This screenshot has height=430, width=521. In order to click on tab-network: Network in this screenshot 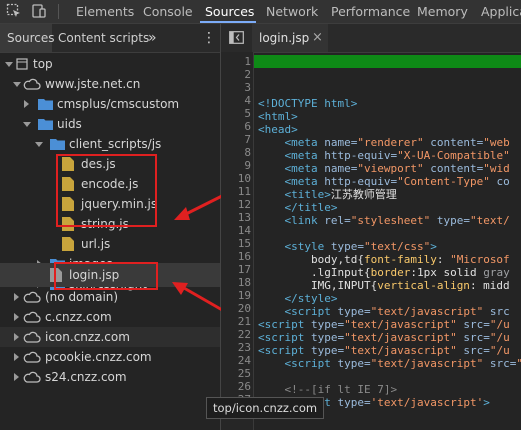, I will do `click(292, 11)`.